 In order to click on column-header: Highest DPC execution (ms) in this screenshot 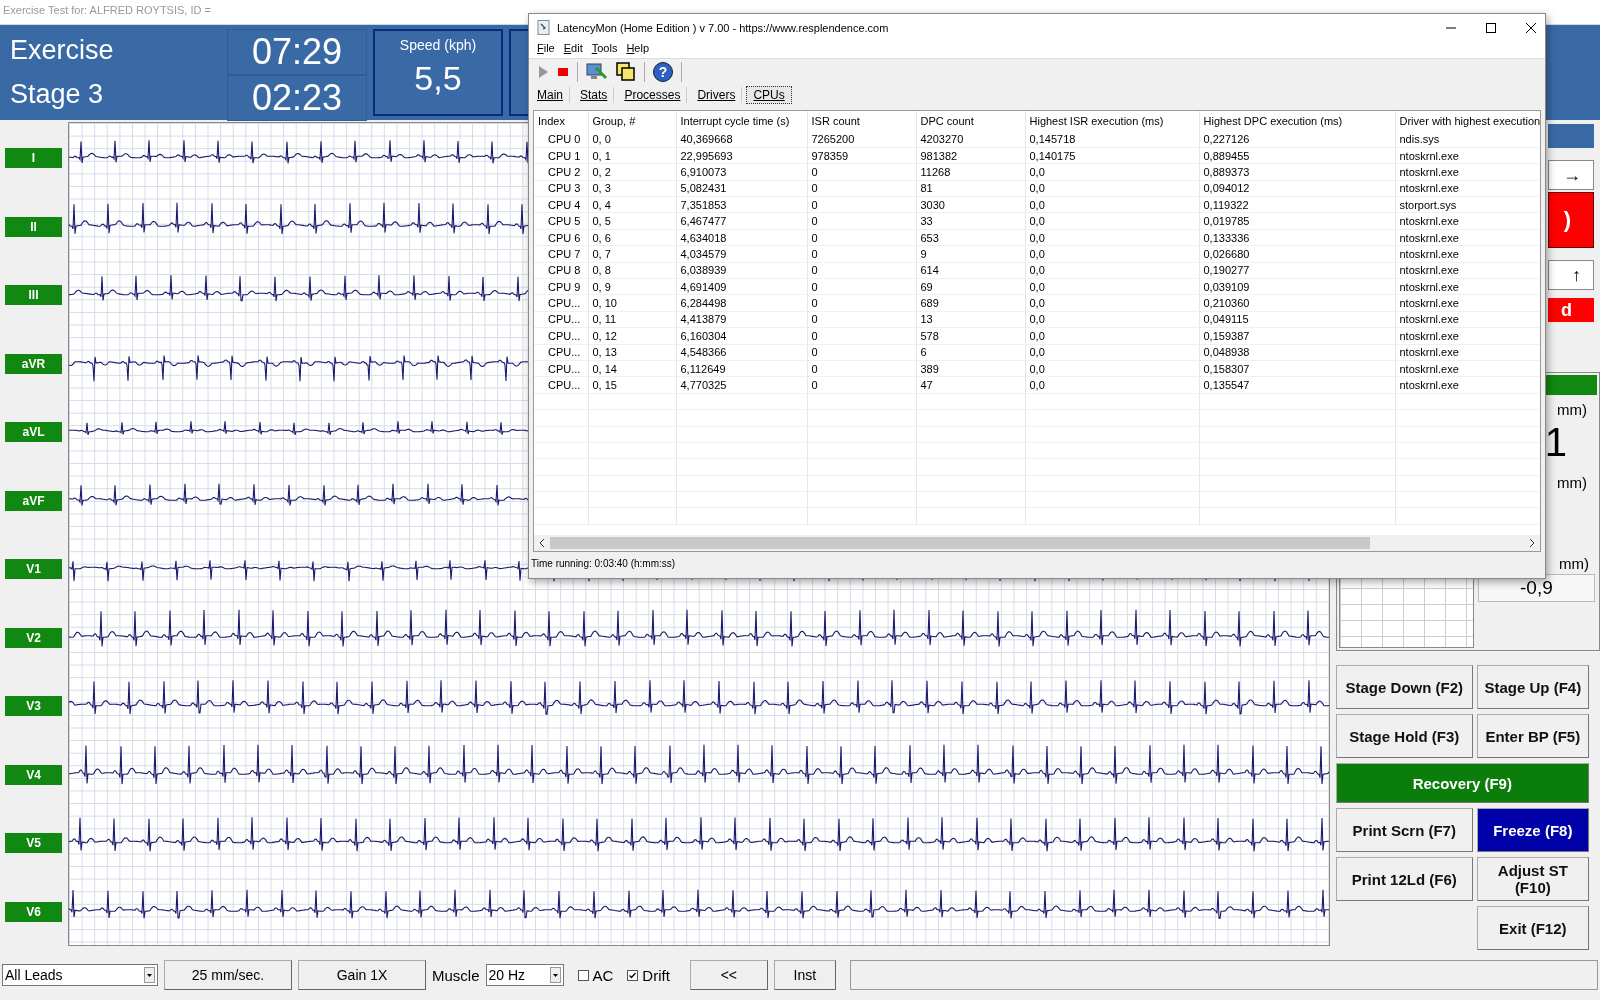, I will do `click(1297, 121)`.